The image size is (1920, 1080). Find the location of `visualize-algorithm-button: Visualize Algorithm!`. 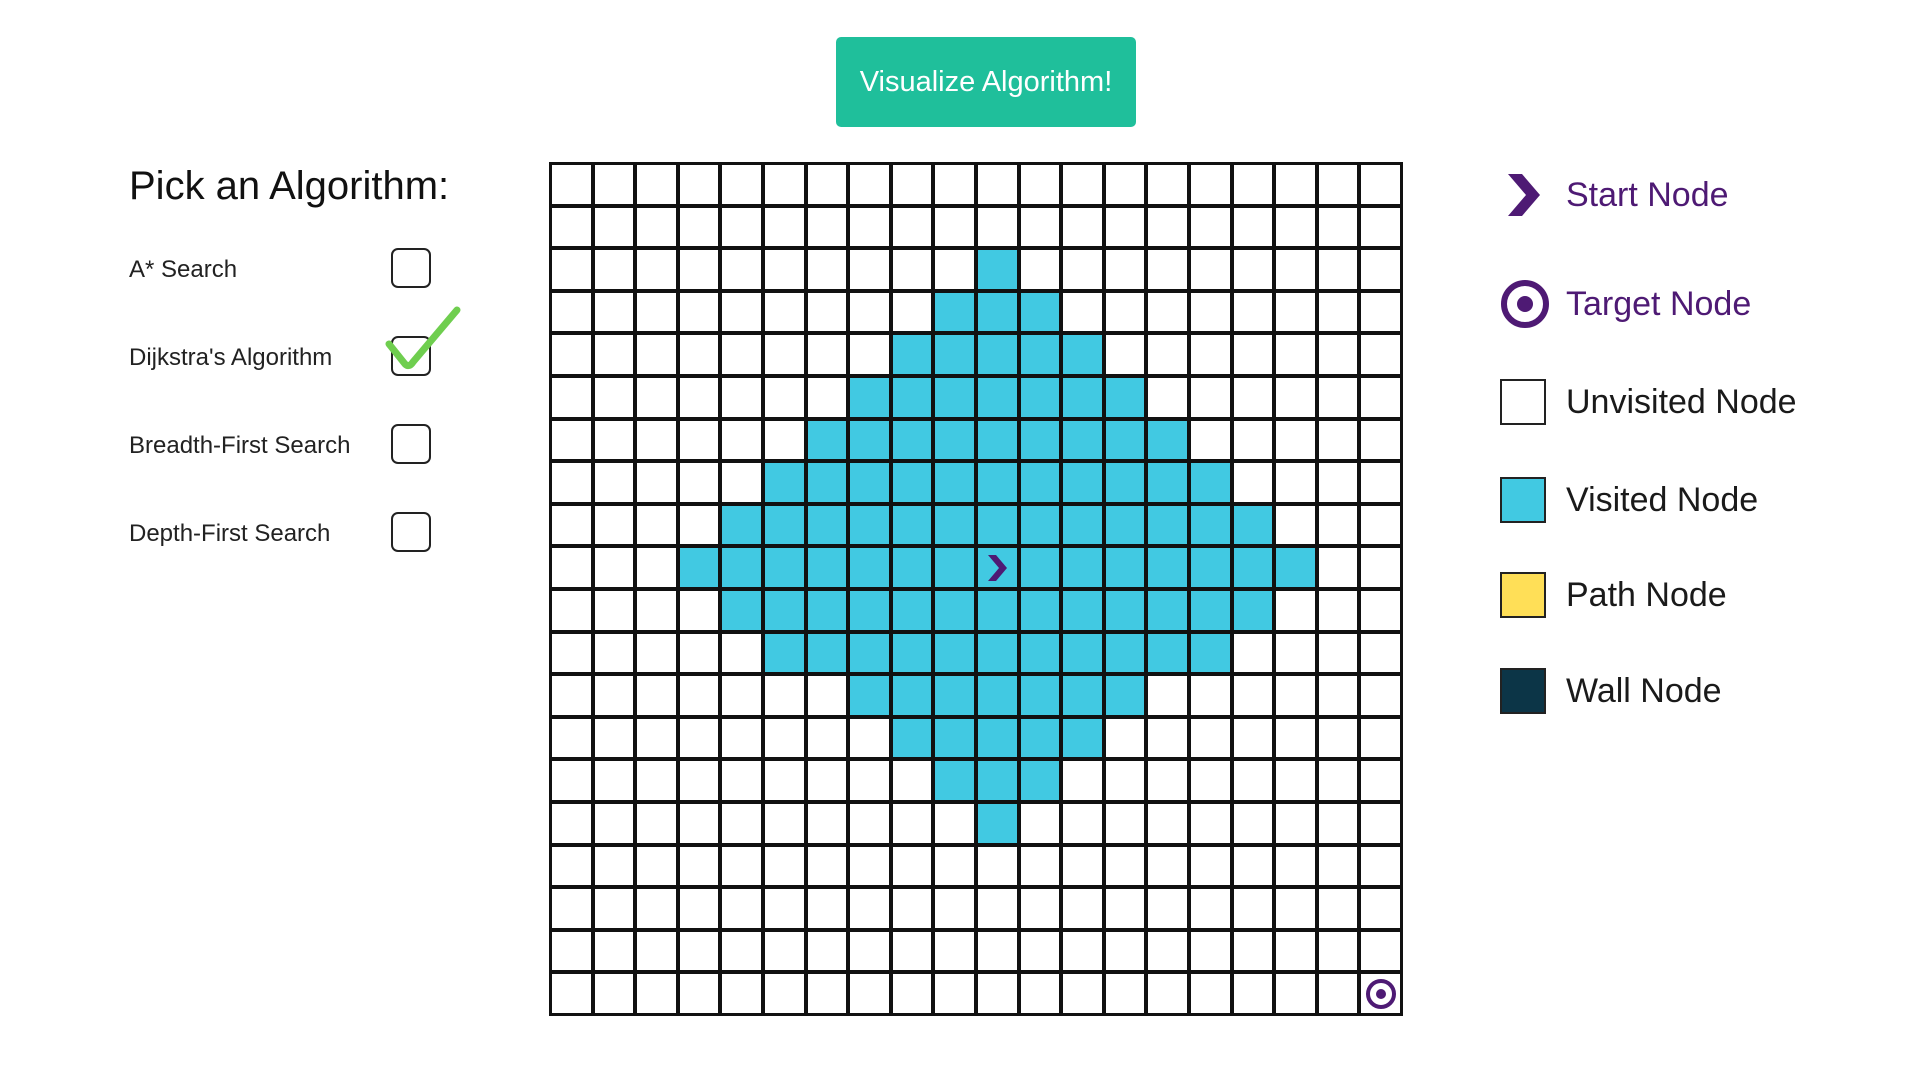

visualize-algorithm-button: Visualize Algorithm! is located at coordinates (986, 82).